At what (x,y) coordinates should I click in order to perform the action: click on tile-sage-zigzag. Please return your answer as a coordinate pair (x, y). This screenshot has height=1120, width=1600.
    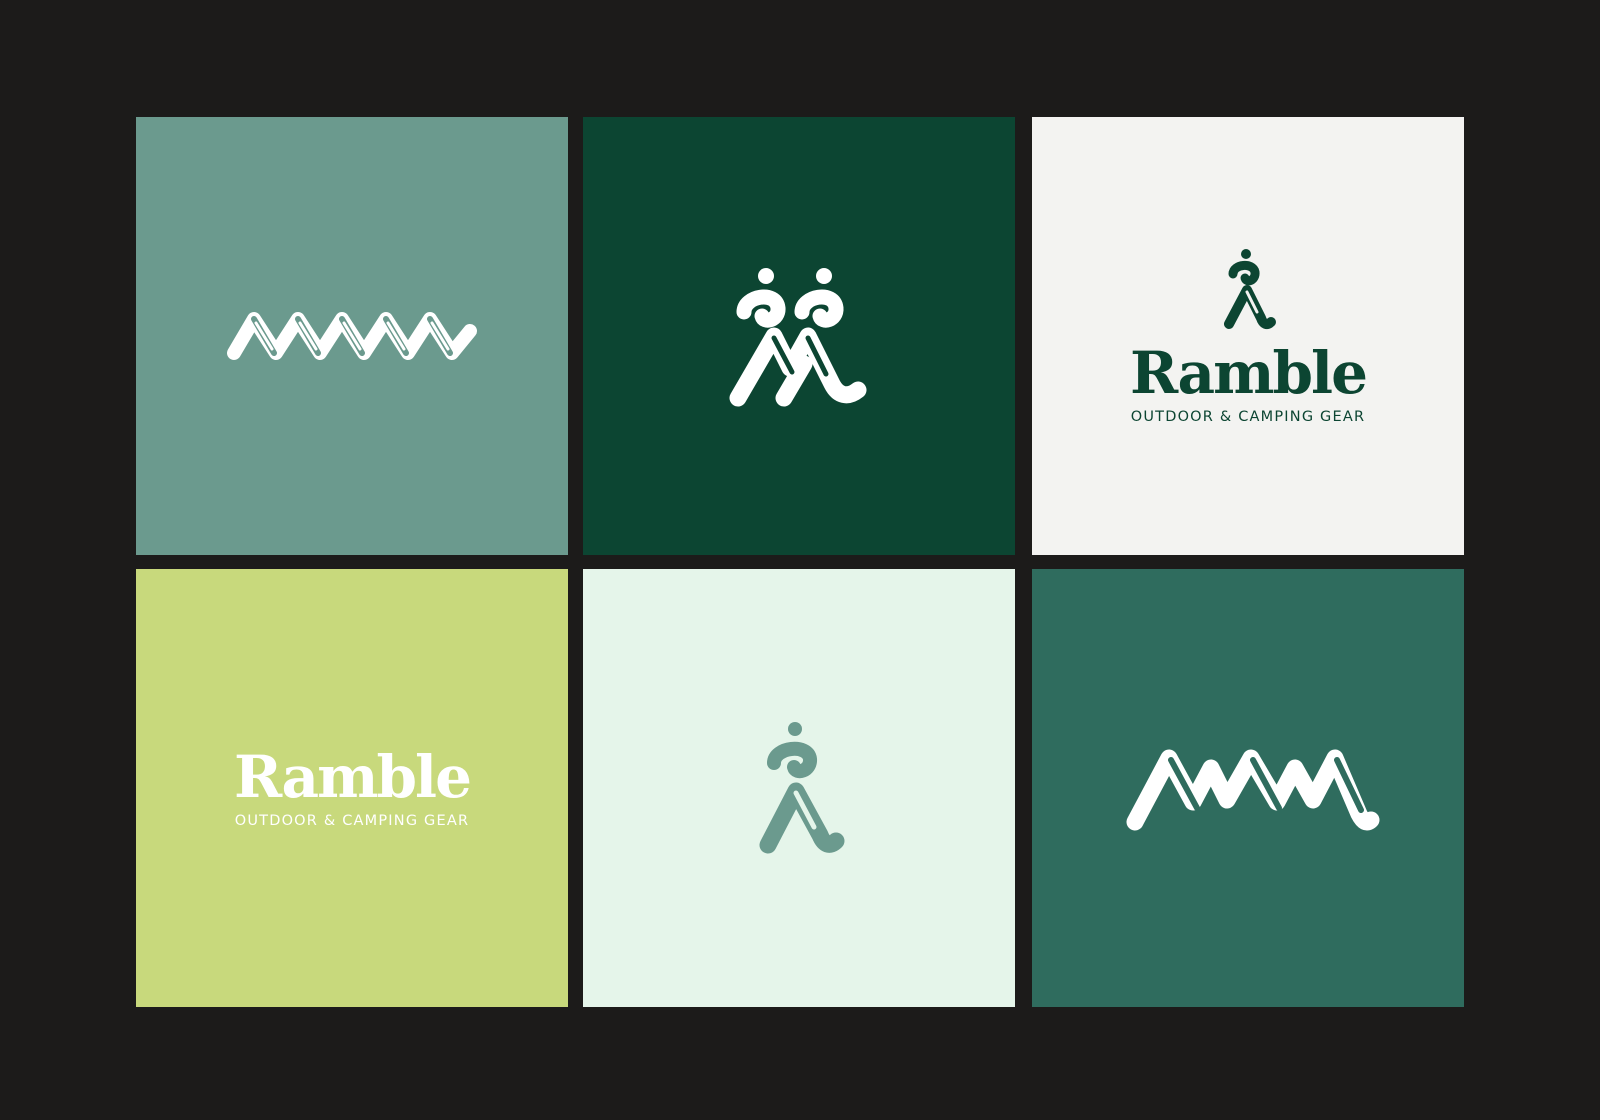
    Looking at the image, I should click on (352, 336).